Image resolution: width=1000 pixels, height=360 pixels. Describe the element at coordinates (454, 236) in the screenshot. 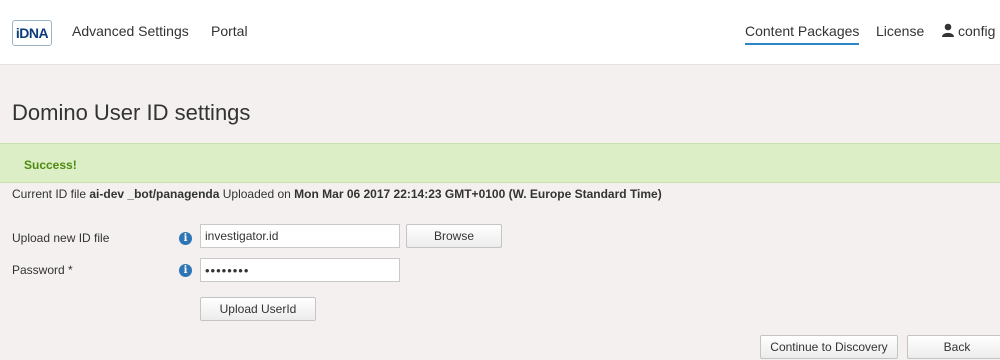

I see `browse-button: Browse` at that location.